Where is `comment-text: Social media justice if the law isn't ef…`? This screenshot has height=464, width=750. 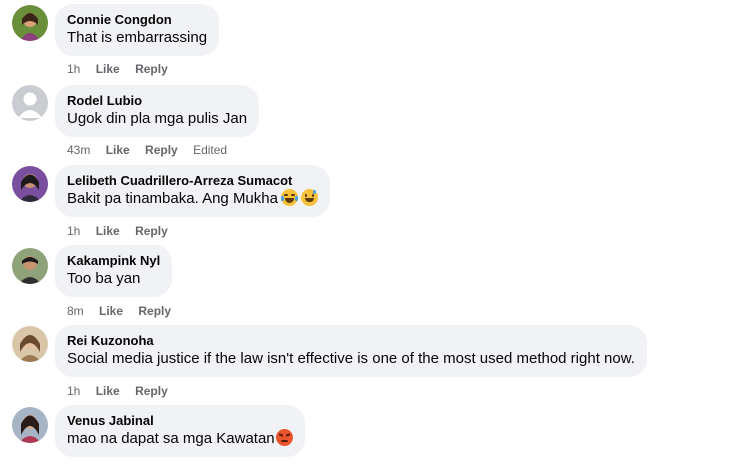 comment-text: Social media justice if the law isn't ef… is located at coordinates (351, 358).